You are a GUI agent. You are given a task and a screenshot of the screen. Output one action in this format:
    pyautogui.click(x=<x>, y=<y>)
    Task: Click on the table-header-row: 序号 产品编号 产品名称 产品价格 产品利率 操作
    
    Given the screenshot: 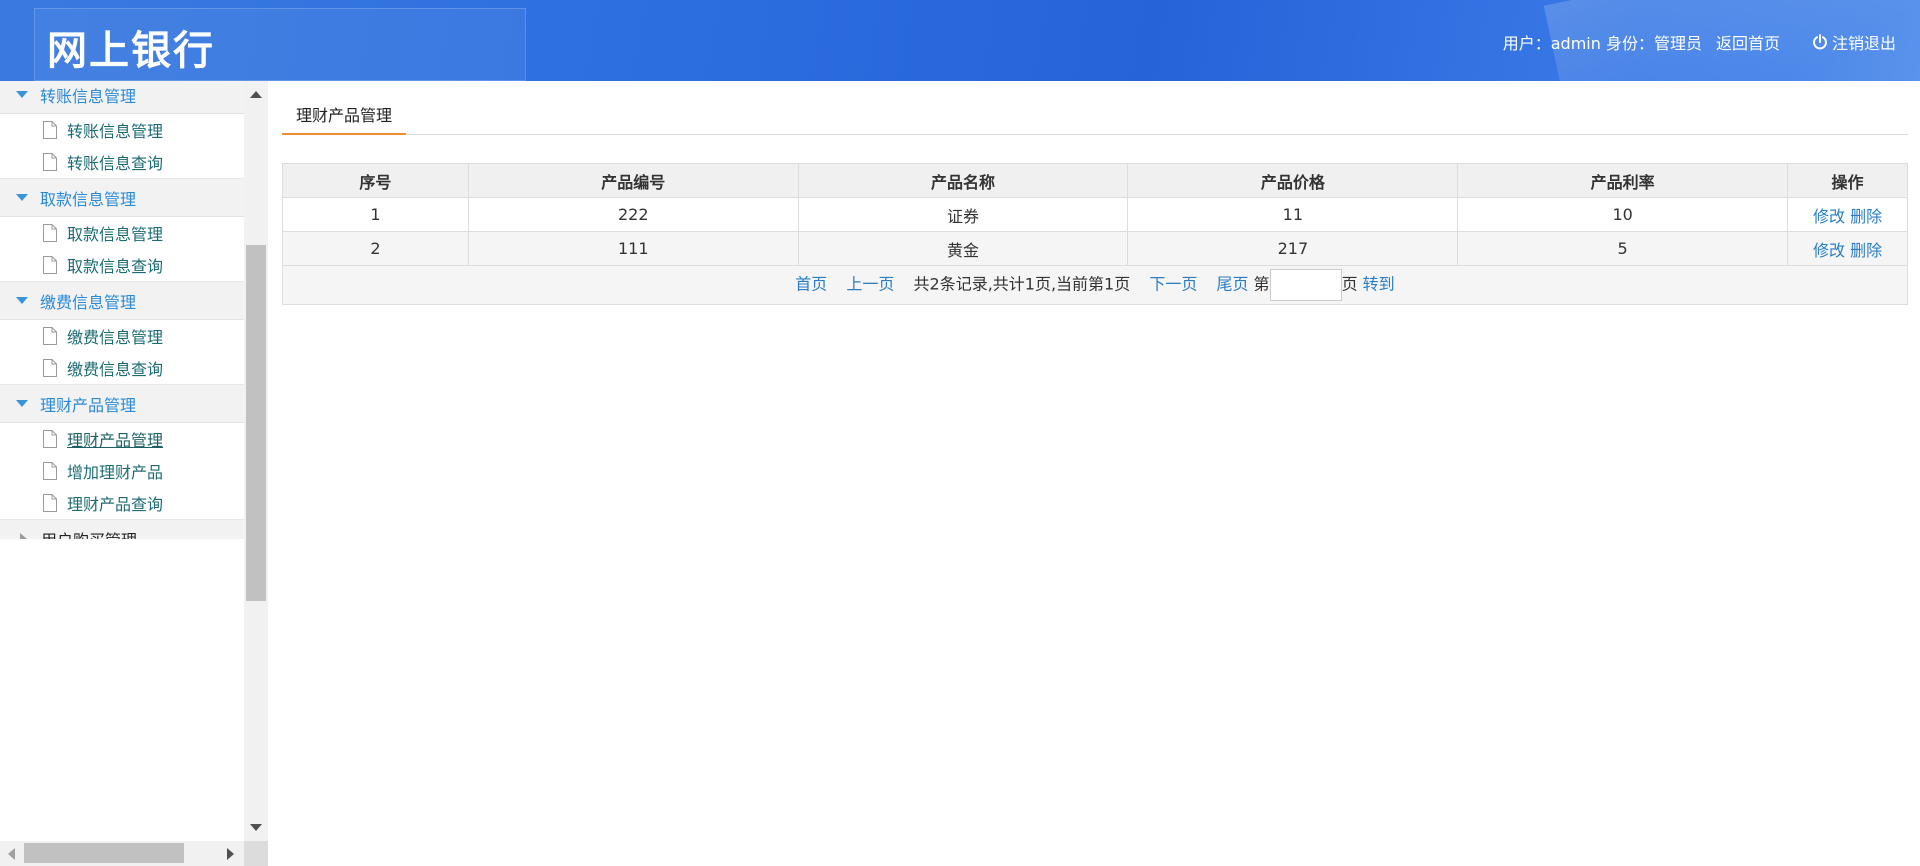 What is the action you would take?
    pyautogui.click(x=1095, y=180)
    